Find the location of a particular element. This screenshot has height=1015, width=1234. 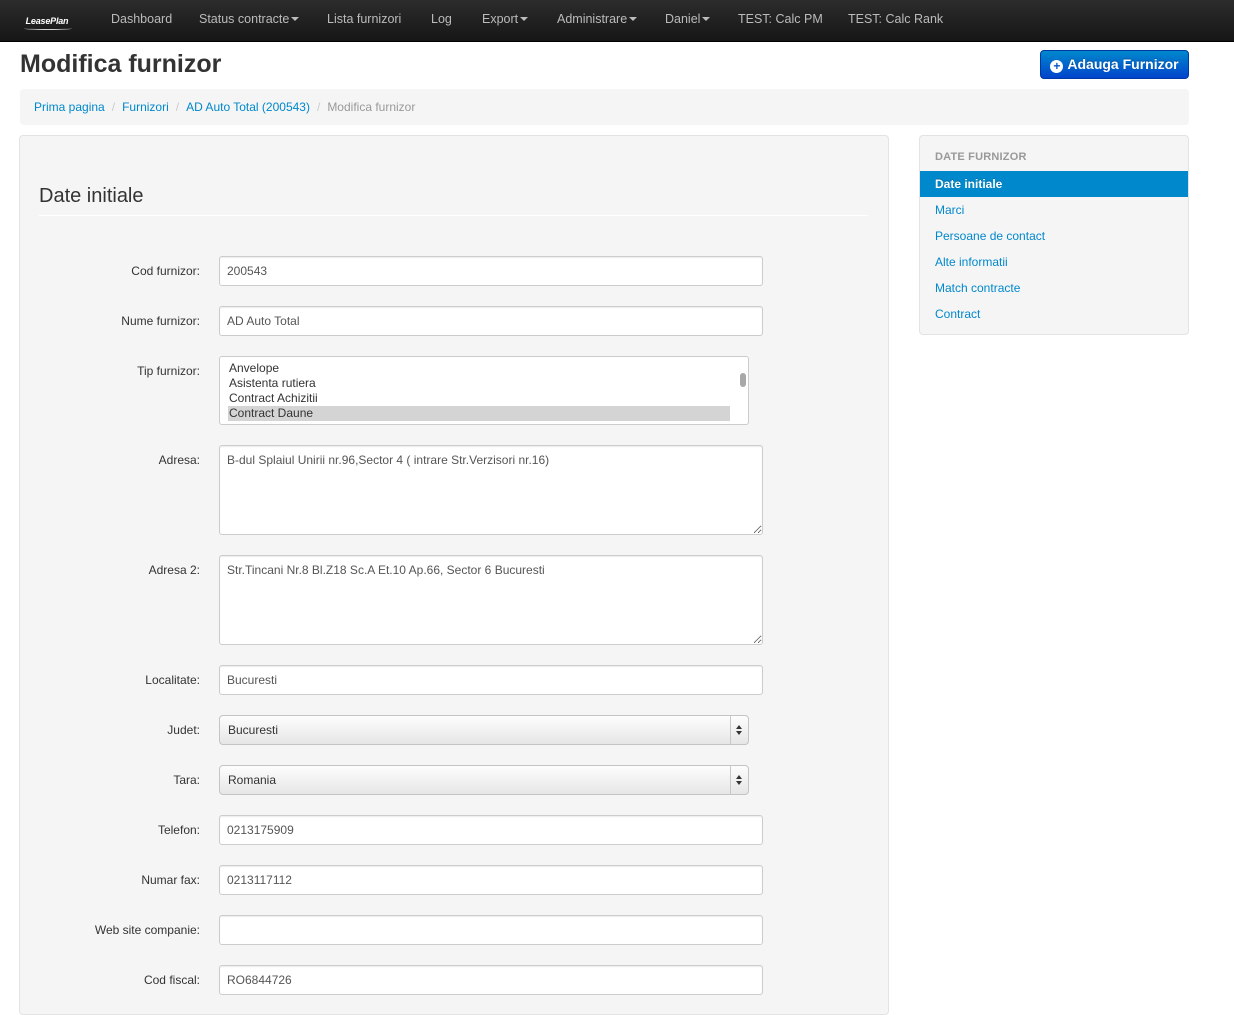

nav-log: Log is located at coordinates (441, 19).